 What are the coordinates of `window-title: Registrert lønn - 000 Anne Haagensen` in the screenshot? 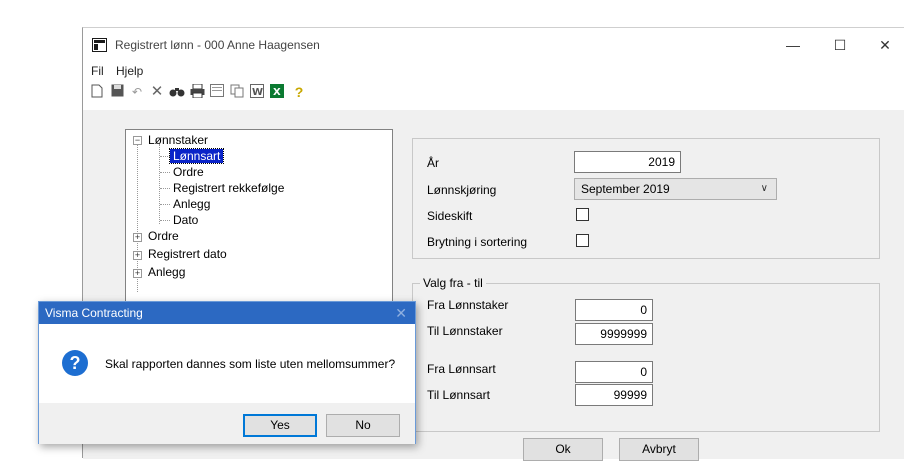 It's located at (217, 45).